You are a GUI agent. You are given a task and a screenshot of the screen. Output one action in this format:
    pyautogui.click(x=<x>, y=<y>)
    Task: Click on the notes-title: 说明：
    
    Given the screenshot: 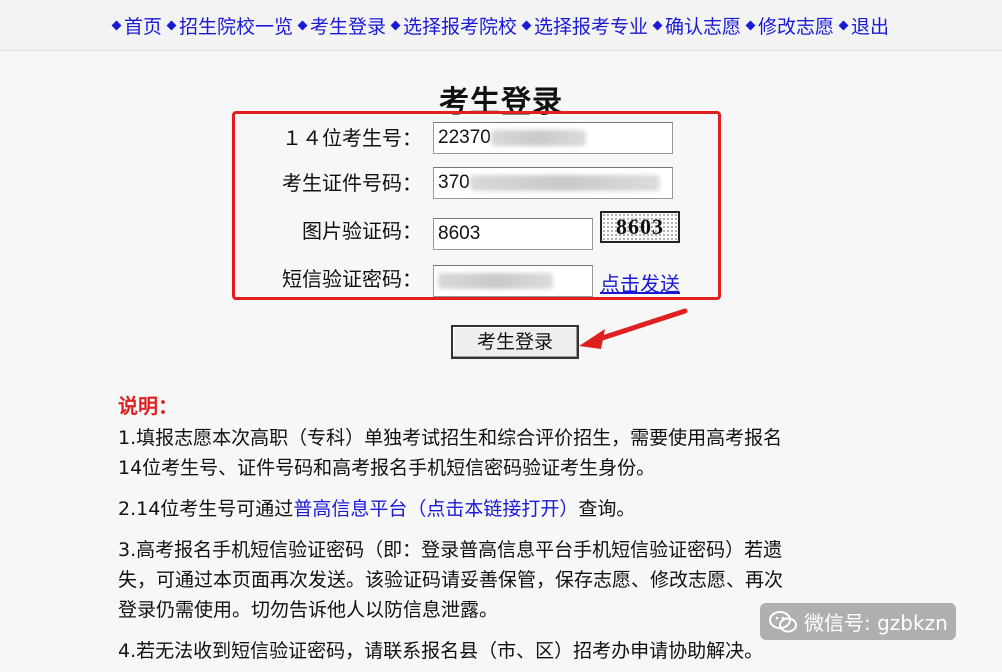 What is the action you would take?
    pyautogui.click(x=148, y=406)
    